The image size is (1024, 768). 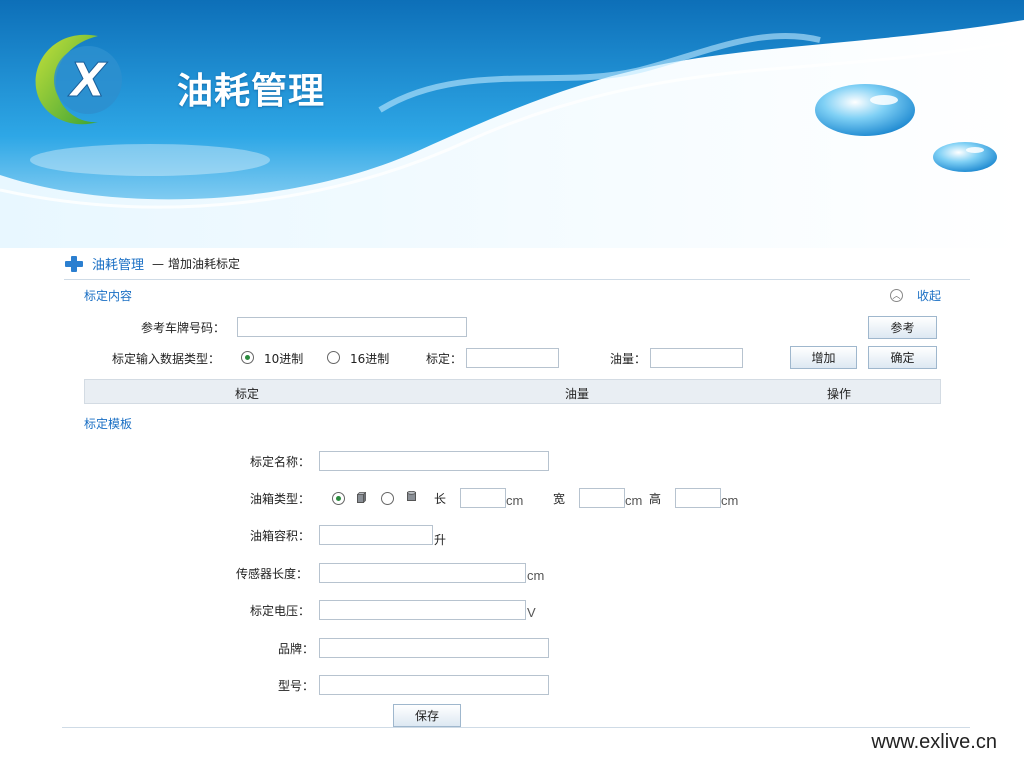 I want to click on sensor-length-label: 传感器长度：, so click(x=272, y=574).